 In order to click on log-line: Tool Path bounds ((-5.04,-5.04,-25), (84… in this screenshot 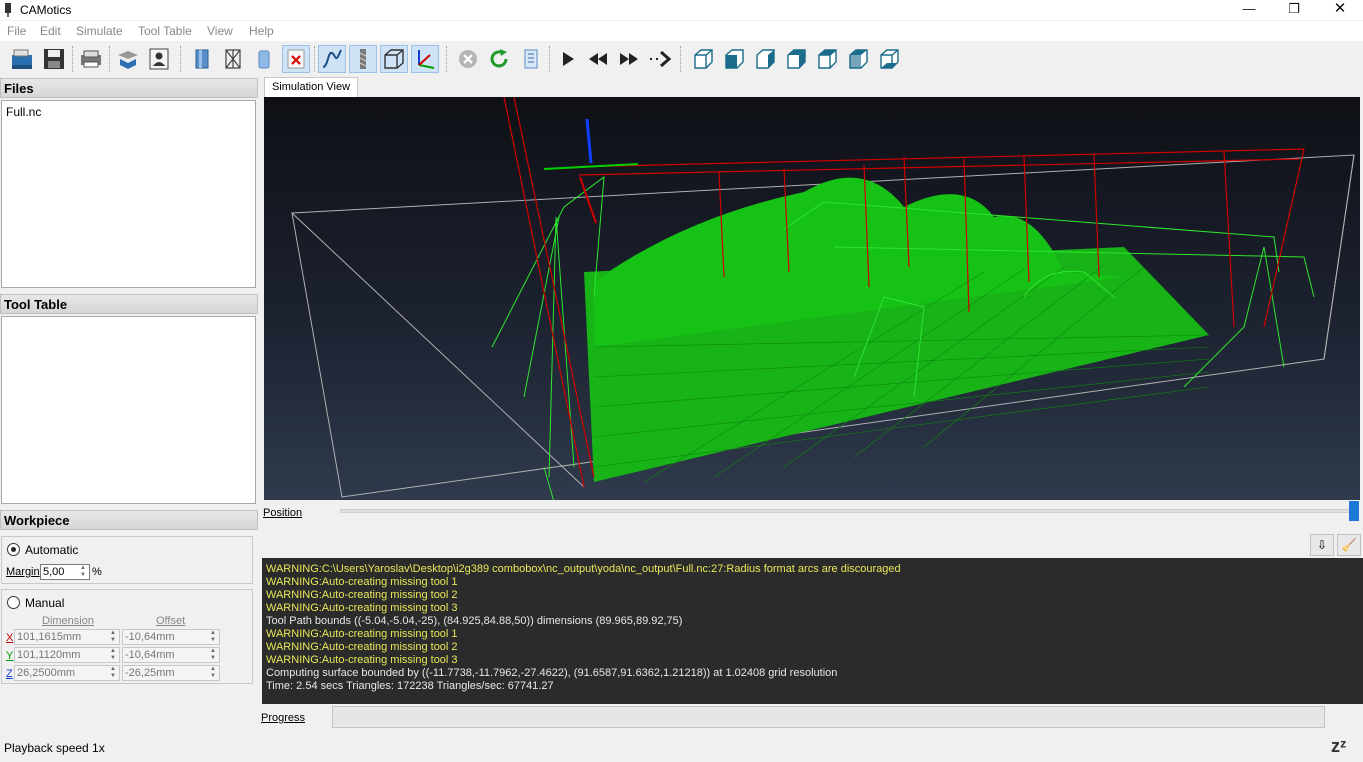, I will do `click(474, 621)`.